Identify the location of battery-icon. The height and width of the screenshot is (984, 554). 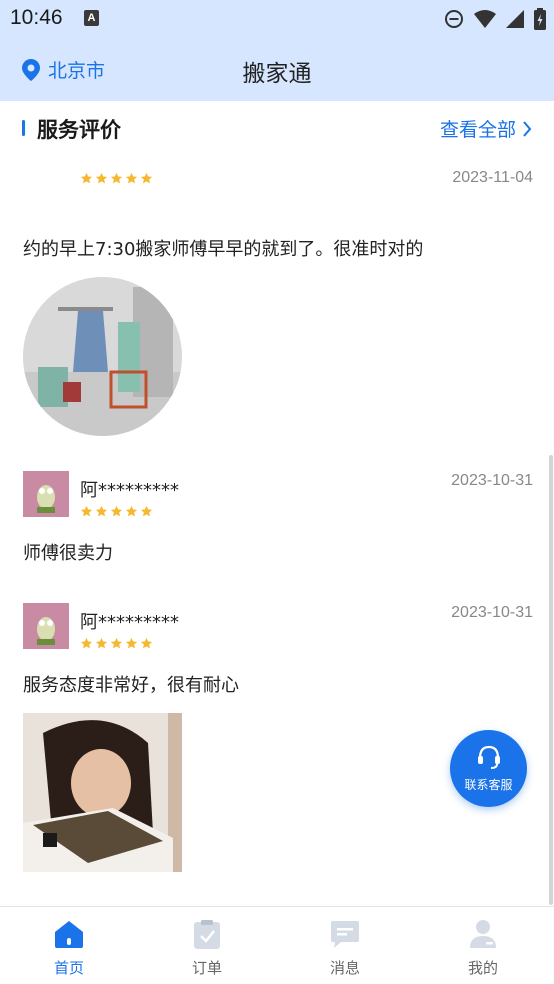
(540, 19).